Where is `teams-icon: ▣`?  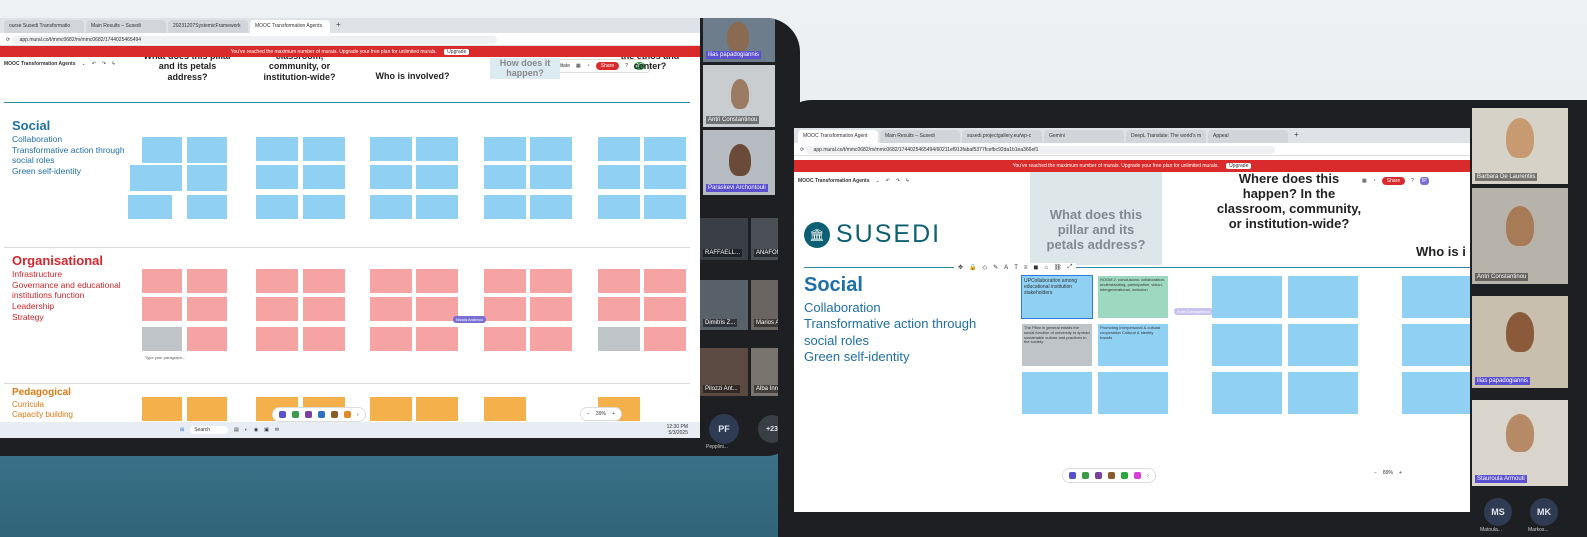 teams-icon: ▣ is located at coordinates (266, 430).